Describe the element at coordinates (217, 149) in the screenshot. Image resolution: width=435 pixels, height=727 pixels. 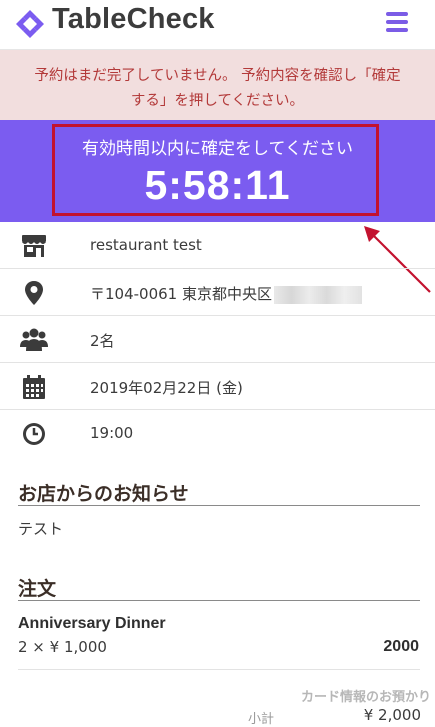
I see `countdown-label: 有効時間以内に確定をしてください` at that location.